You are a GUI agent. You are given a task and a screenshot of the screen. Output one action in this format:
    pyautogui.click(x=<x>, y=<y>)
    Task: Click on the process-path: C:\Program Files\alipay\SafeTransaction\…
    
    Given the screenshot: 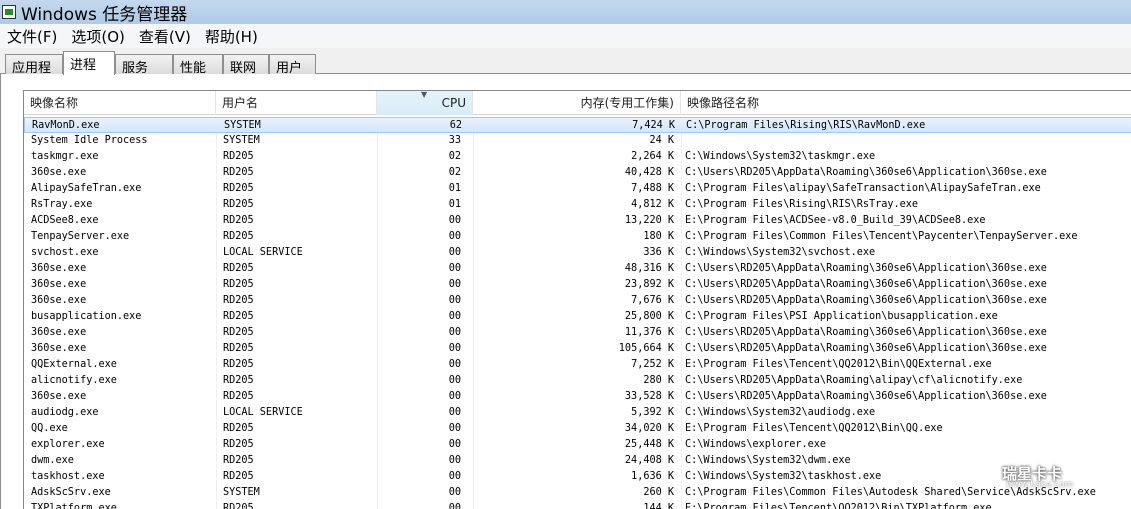 What is the action you would take?
    pyautogui.click(x=863, y=188)
    